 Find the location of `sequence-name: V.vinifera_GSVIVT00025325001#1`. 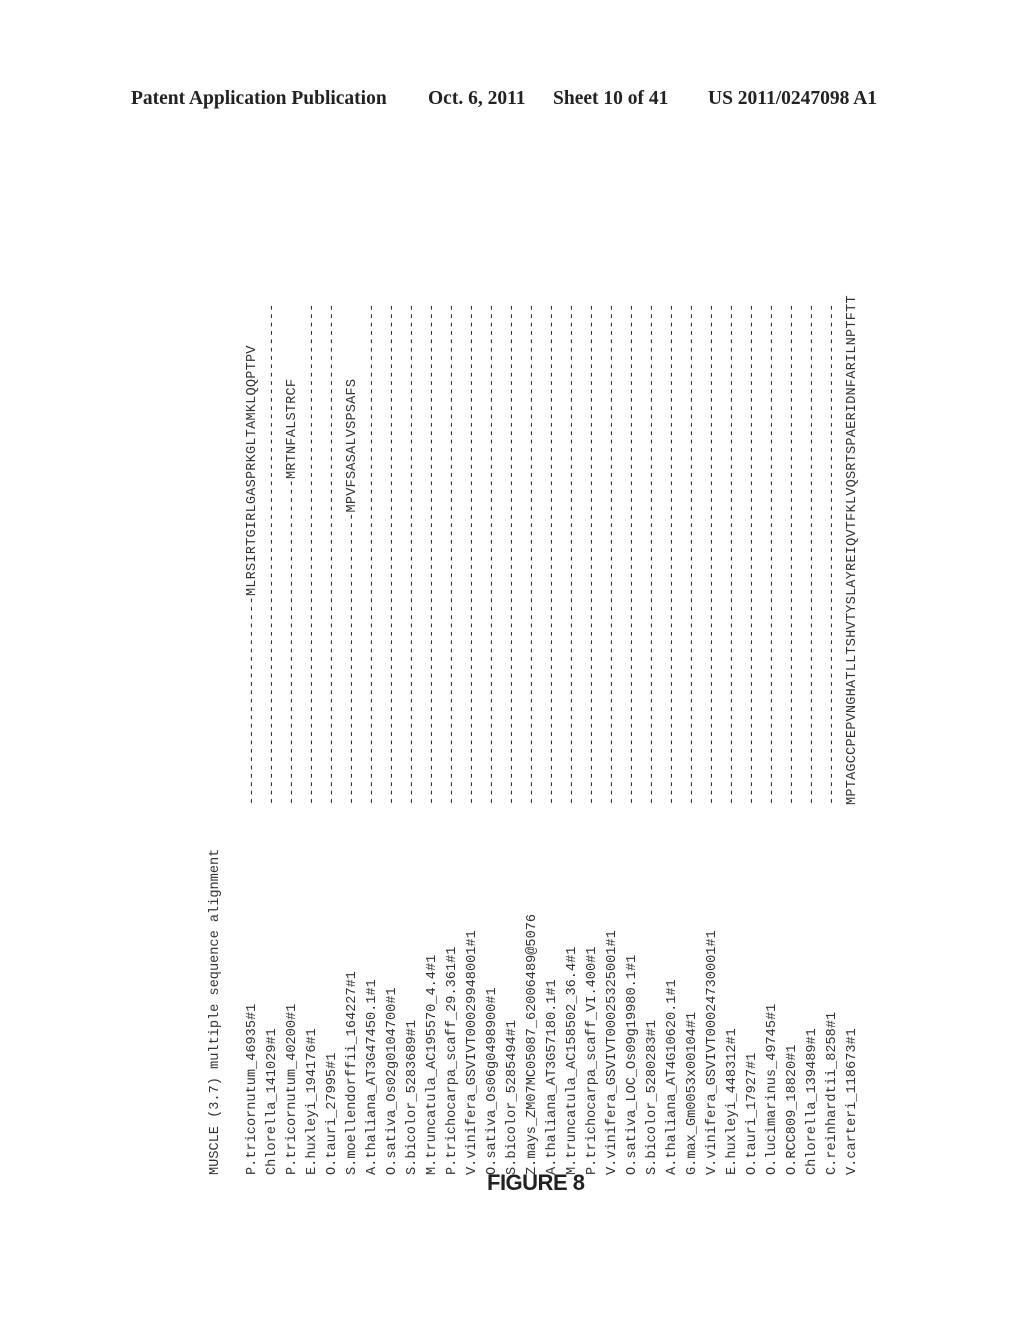

sequence-name: V.vinifera_GSVIVT00025325001#1 is located at coordinates (612, 1052).